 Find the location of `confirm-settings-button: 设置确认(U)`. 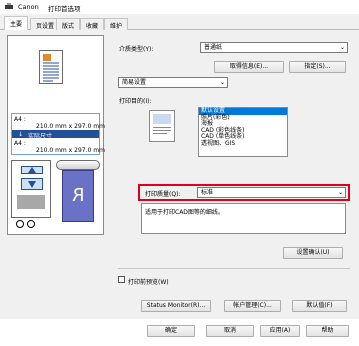

confirm-settings-button: 设置确认(U) is located at coordinates (313, 253).